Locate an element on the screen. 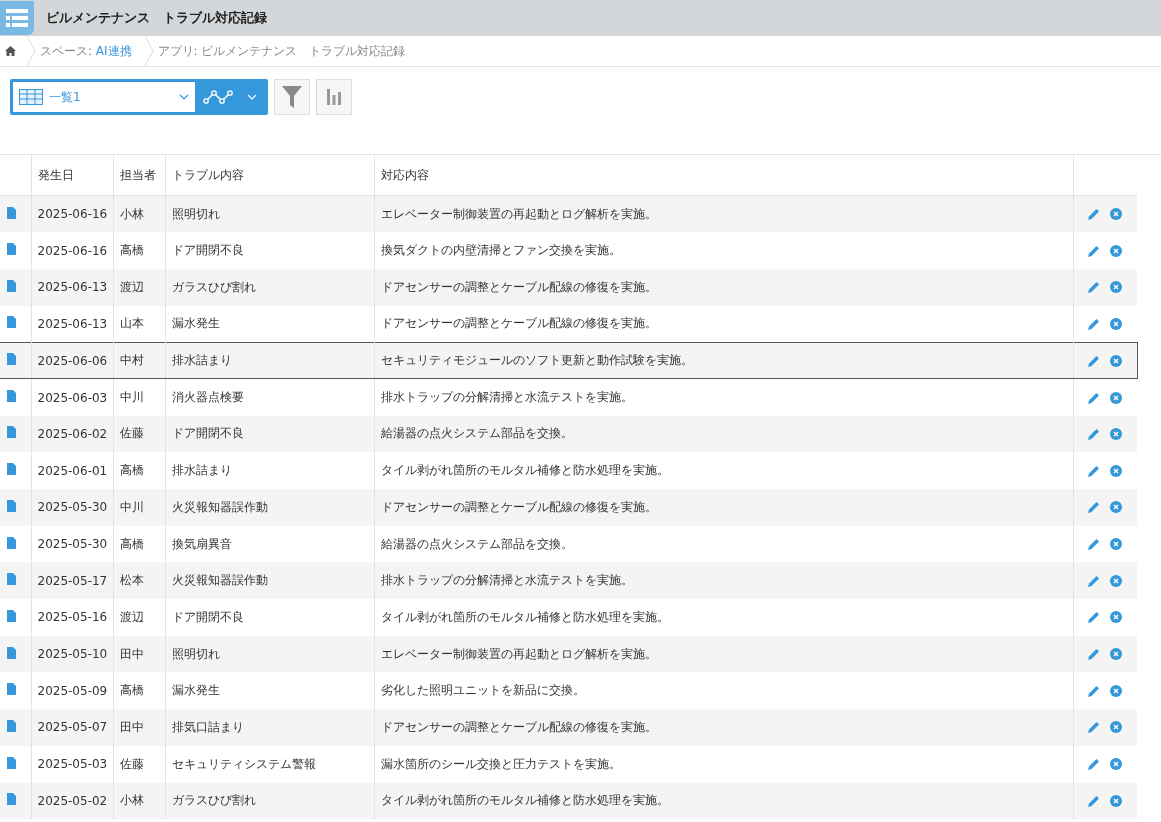 This screenshot has width=1161, height=822. table-row: 2025-05-03 佐藤 セキュリティシステム警報 漏水箇所のシール交換と圧力テストを実施。 is located at coordinates (568, 764).